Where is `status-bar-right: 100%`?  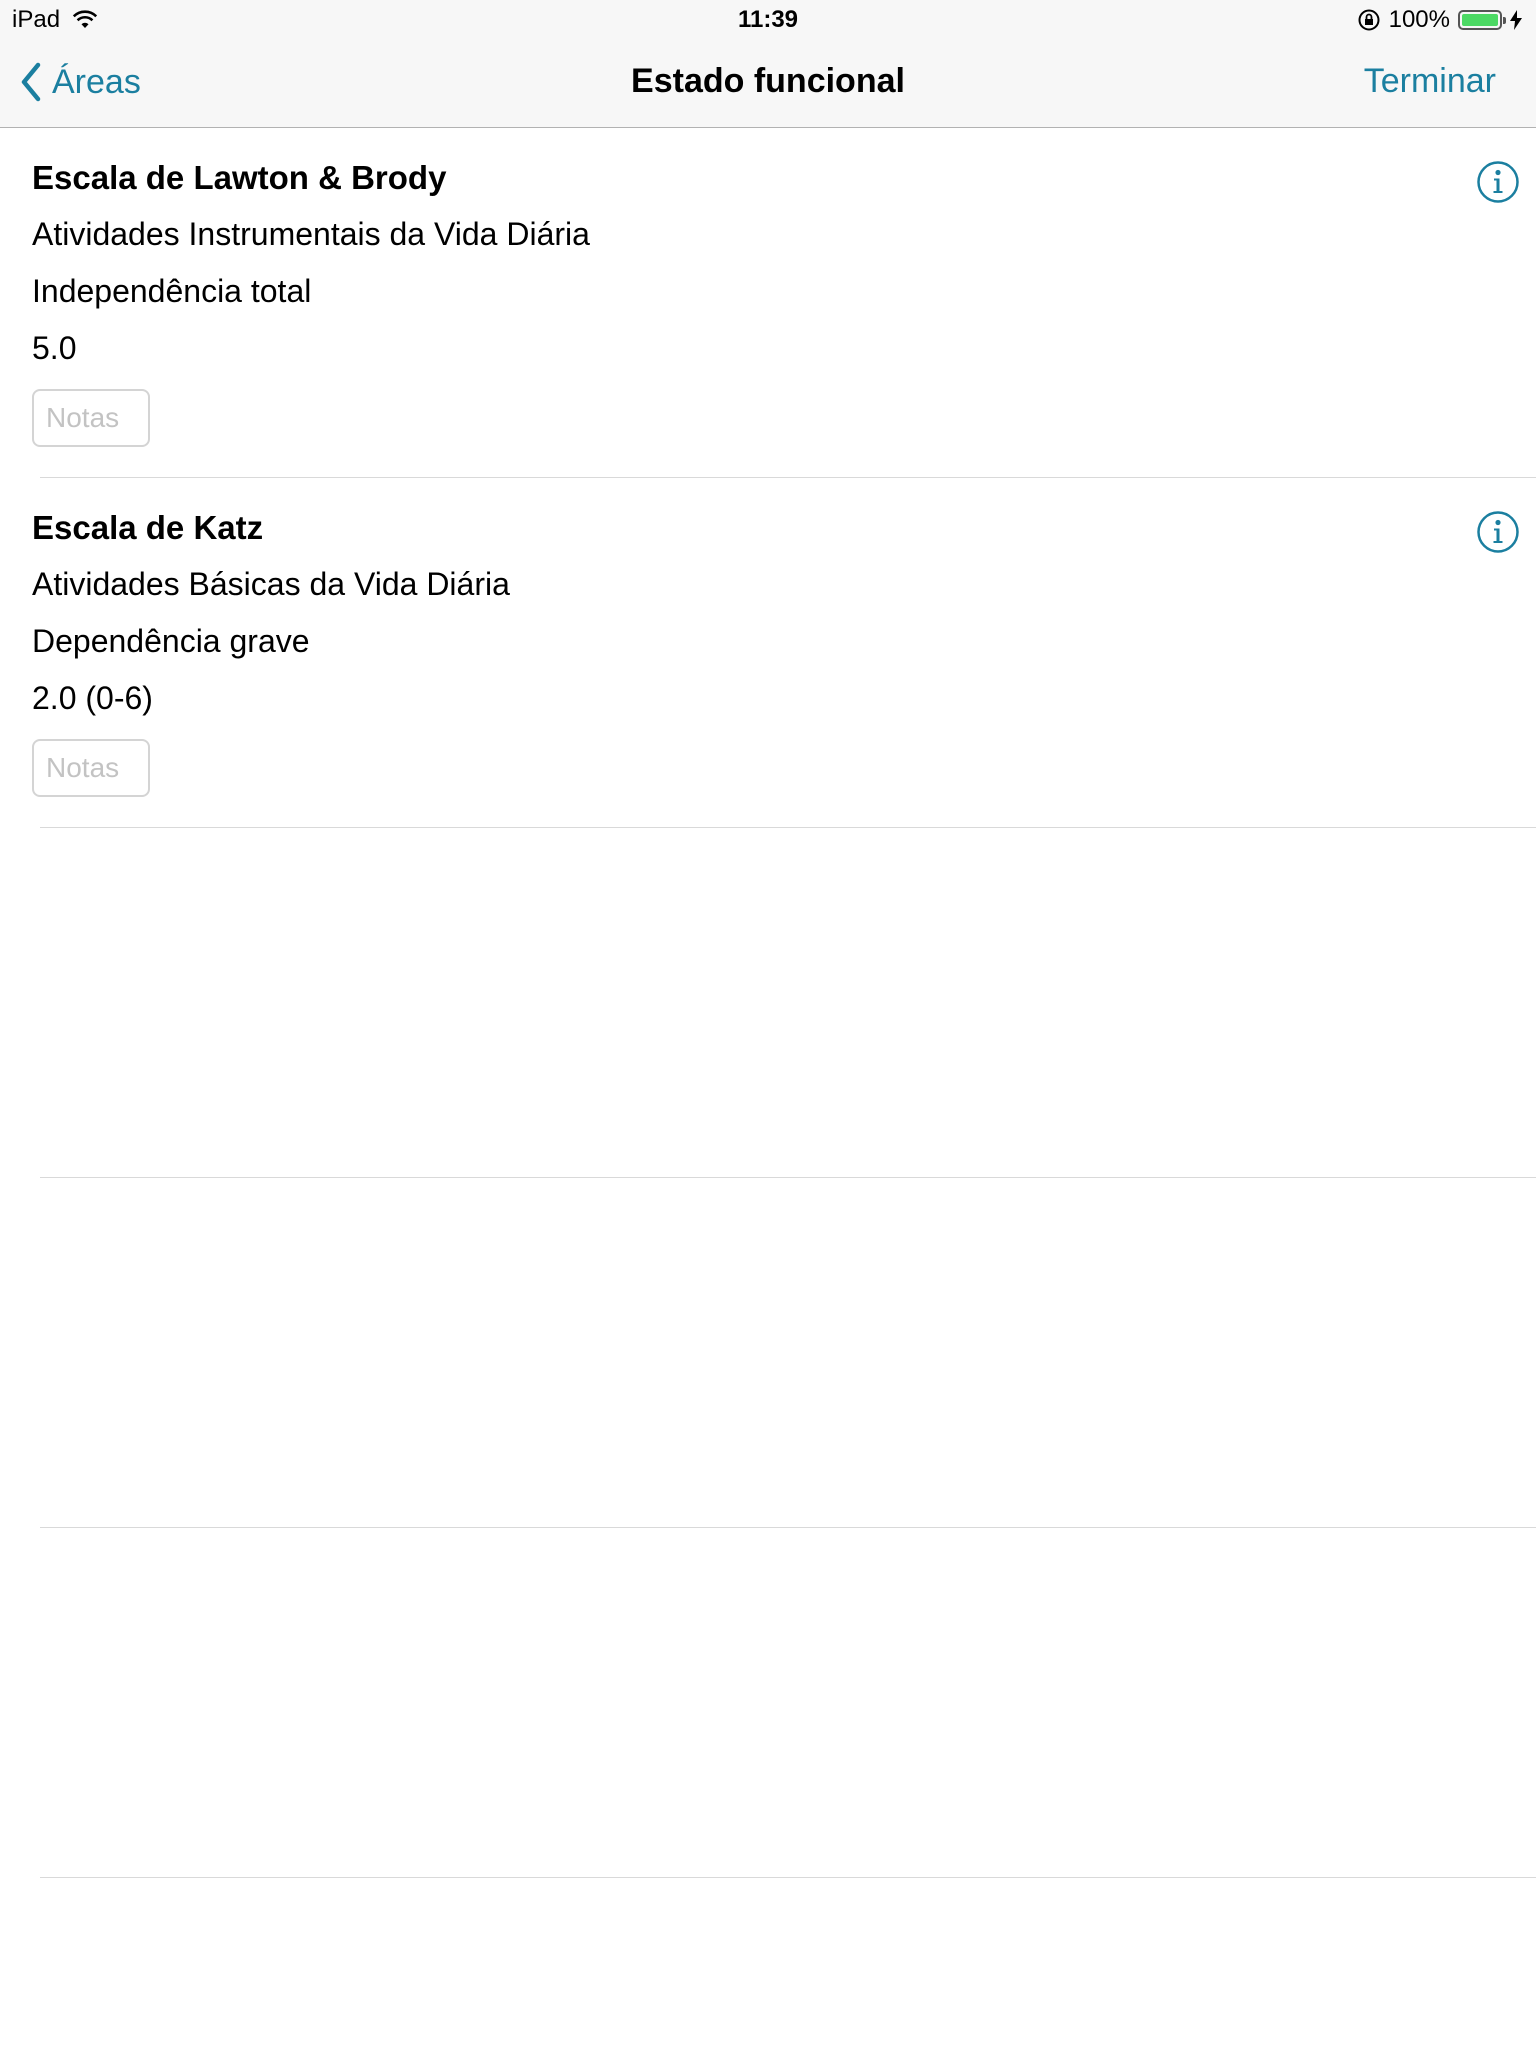 status-bar-right: 100% is located at coordinates (1439, 20).